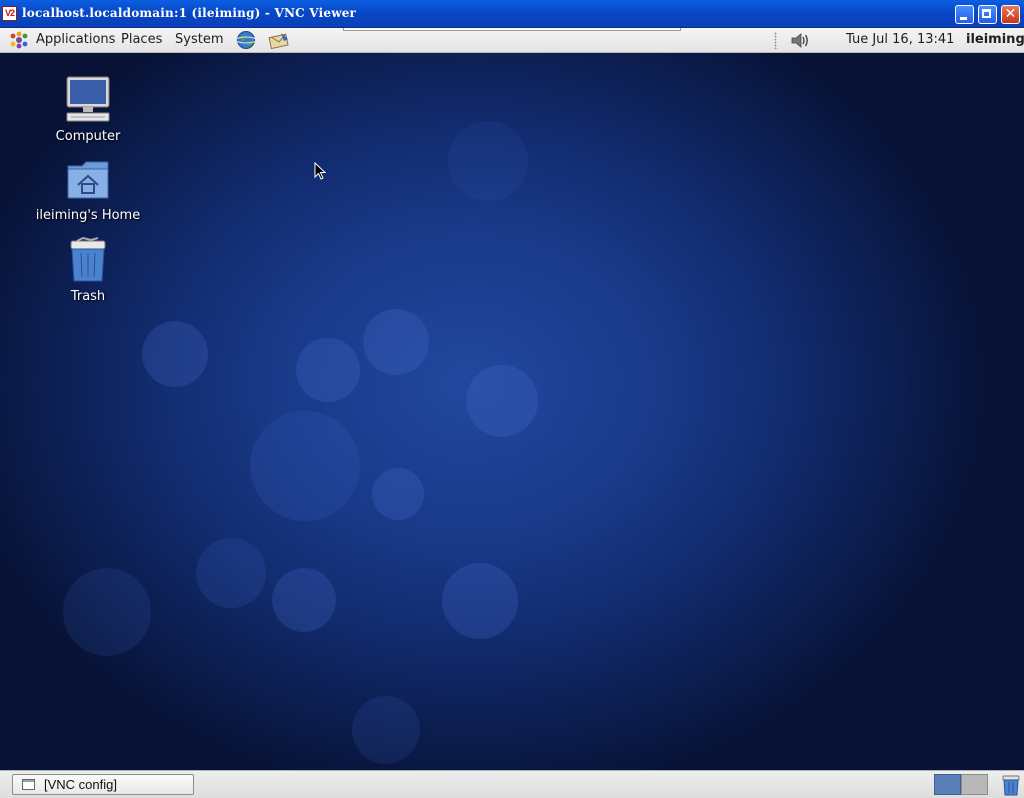 The image size is (1024, 798). Describe the element at coordinates (801, 40) in the screenshot. I see `volume-icon` at that location.